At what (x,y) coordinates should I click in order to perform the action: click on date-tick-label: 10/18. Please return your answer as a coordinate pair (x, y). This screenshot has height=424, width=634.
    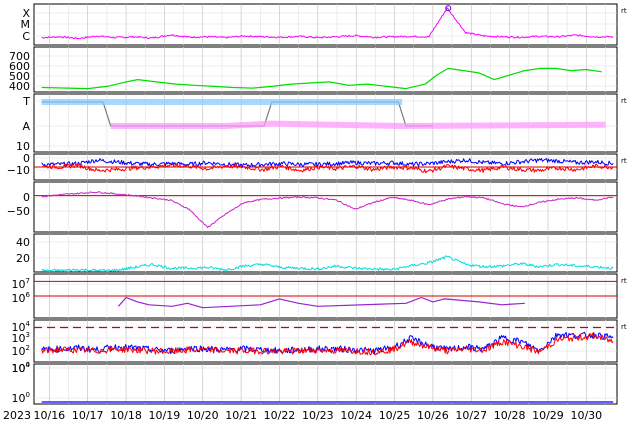
    Looking at the image, I should click on (126, 415).